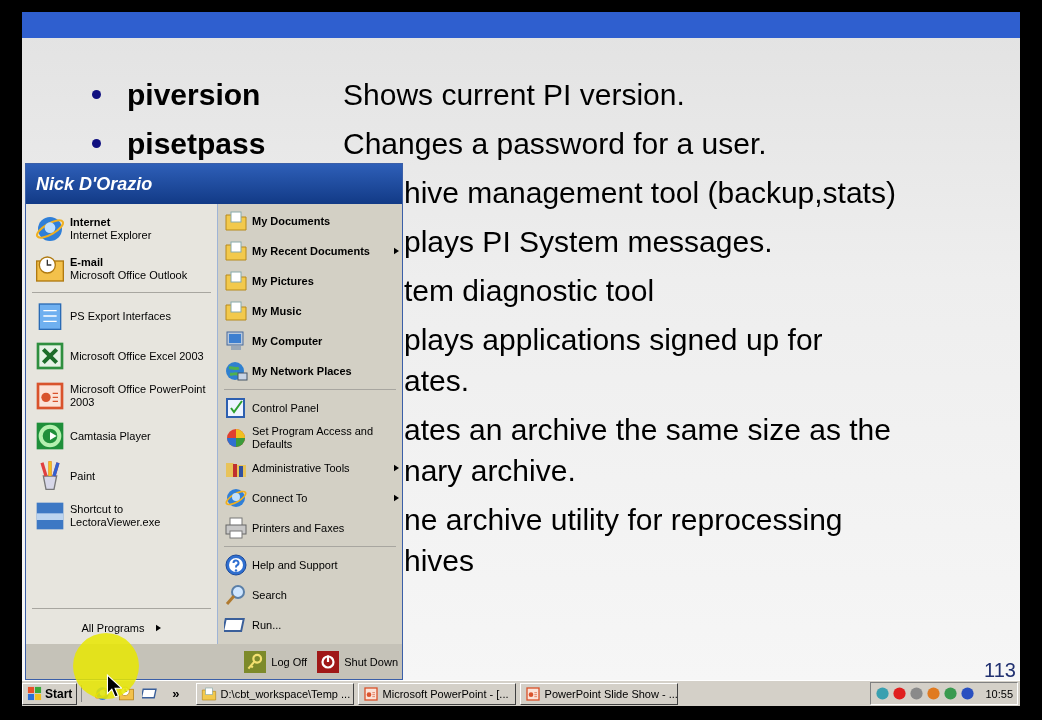 The width and height of the screenshot is (1042, 720). What do you see at coordinates (121, 396) in the screenshot?
I see `menu-item: Microsoft Office PowerPoint 2003` at bounding box center [121, 396].